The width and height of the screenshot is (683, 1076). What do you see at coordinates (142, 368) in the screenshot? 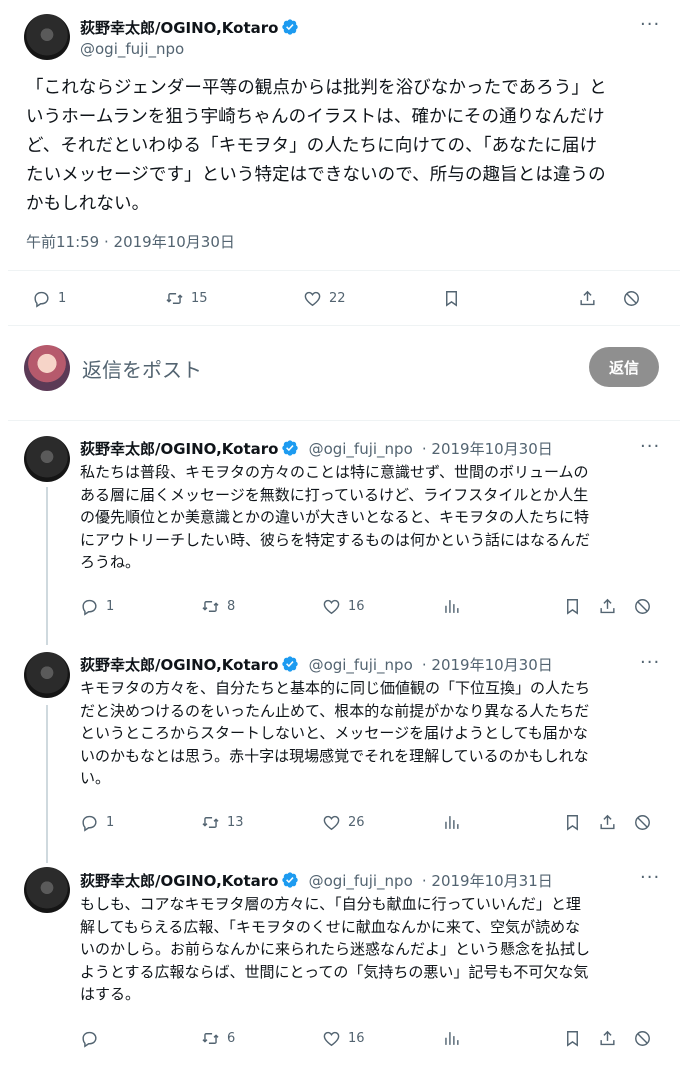
I see `reply-input: 返信をポスト` at bounding box center [142, 368].